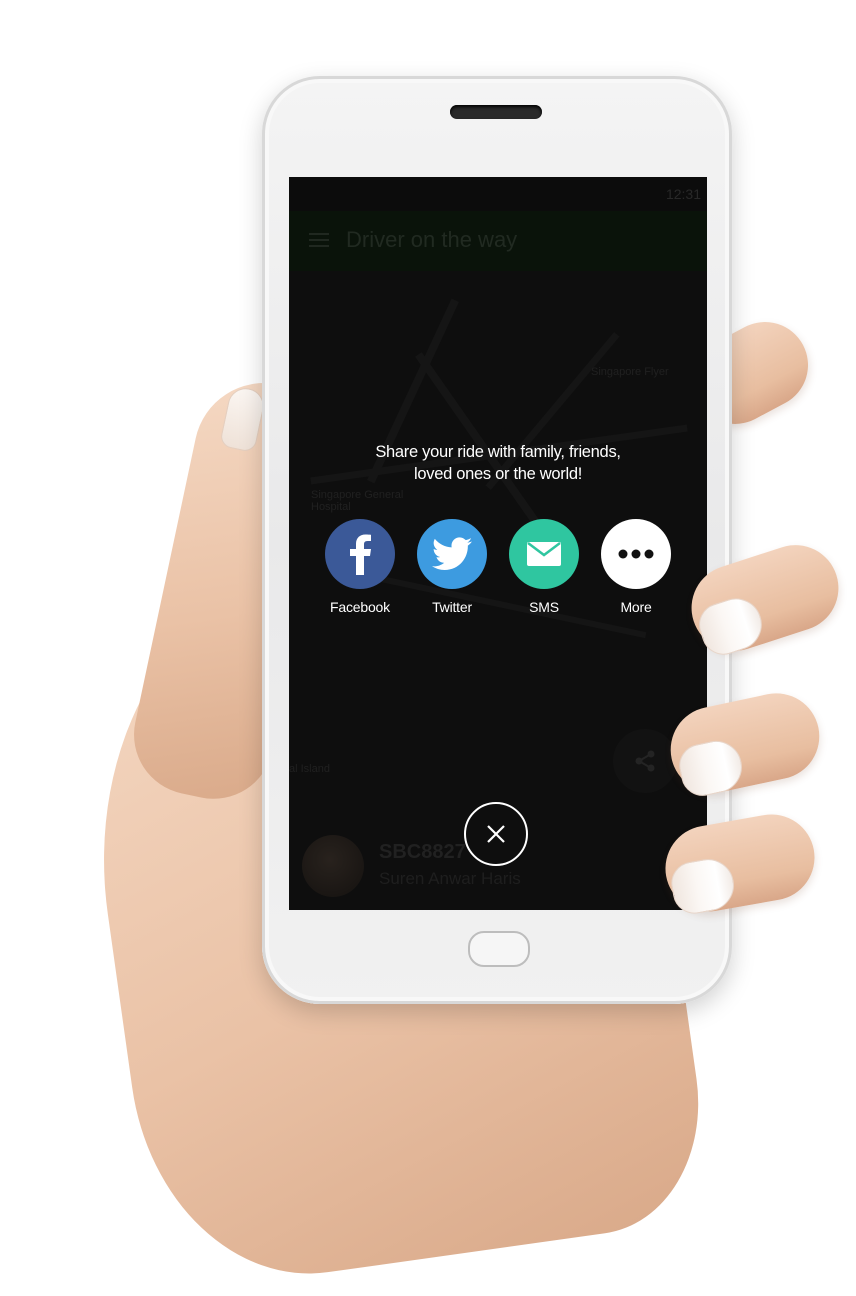  What do you see at coordinates (499, 949) in the screenshot?
I see `phone-home-button` at bounding box center [499, 949].